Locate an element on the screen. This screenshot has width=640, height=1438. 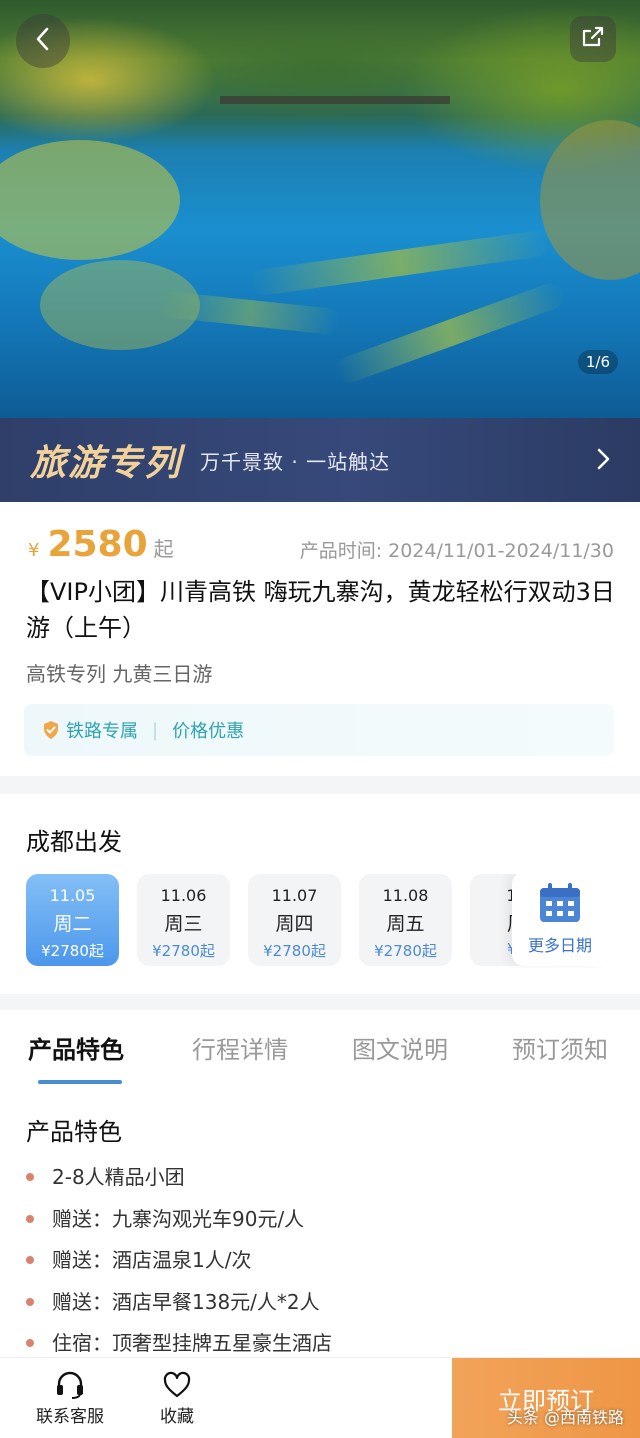
list-item: 赠送：酒店早餐138元/人*2人 is located at coordinates (179, 1306).